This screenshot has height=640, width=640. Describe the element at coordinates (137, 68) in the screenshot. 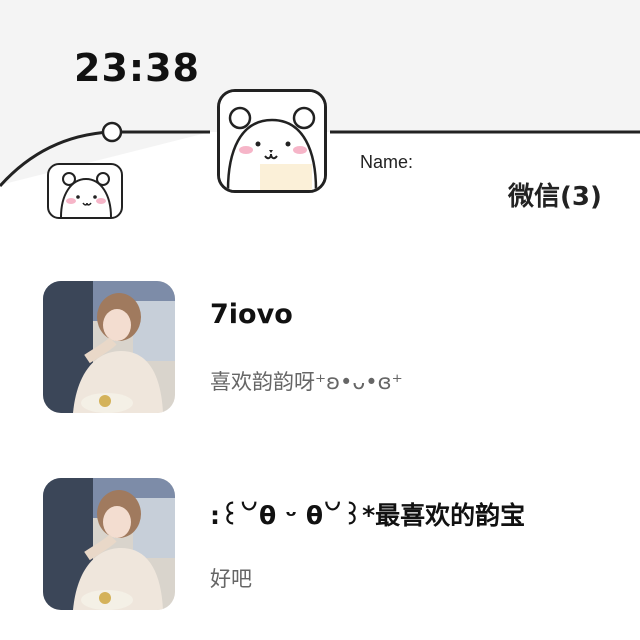

I see `status-time: 23:38` at that location.